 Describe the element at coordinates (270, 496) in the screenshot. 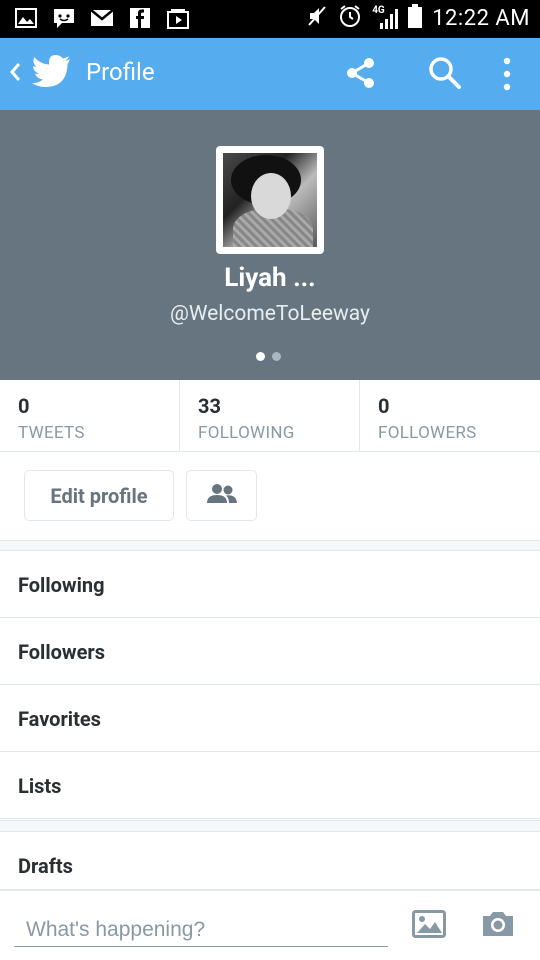

I see `profile-actions: Edit profile` at that location.